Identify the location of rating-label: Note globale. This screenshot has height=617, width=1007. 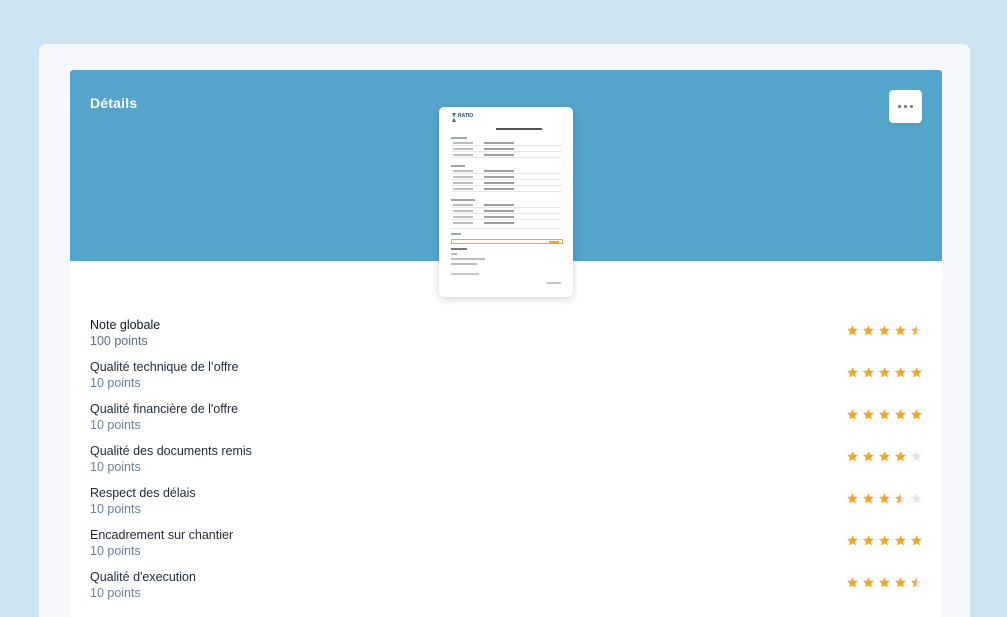
(125, 325).